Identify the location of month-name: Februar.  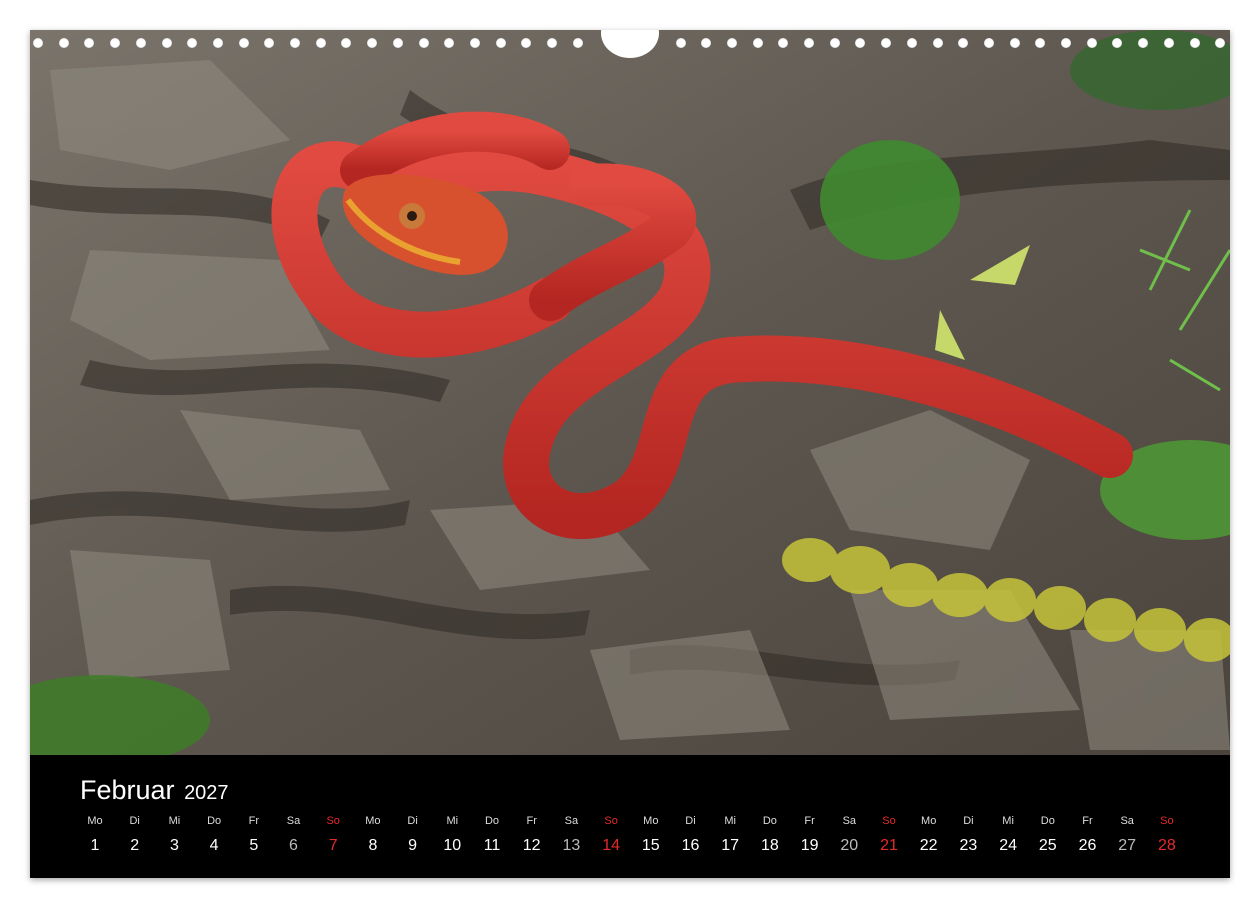
(127, 790).